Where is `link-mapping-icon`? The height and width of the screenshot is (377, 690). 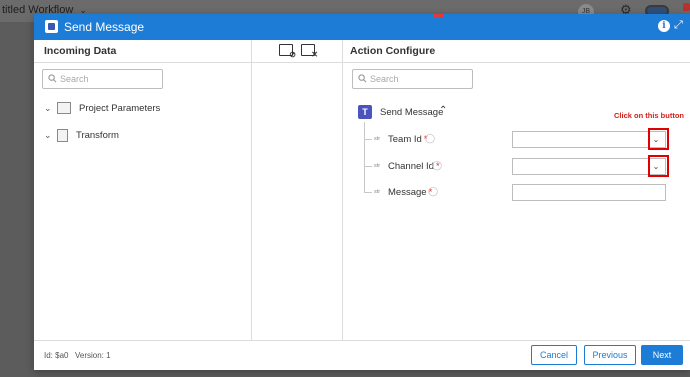
link-mapping-icon is located at coordinates (287, 51).